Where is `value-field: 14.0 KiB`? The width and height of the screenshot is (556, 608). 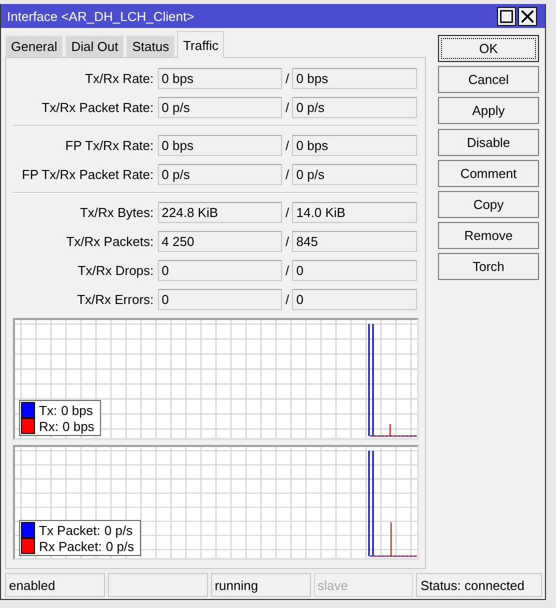 value-field: 14.0 KiB is located at coordinates (354, 213).